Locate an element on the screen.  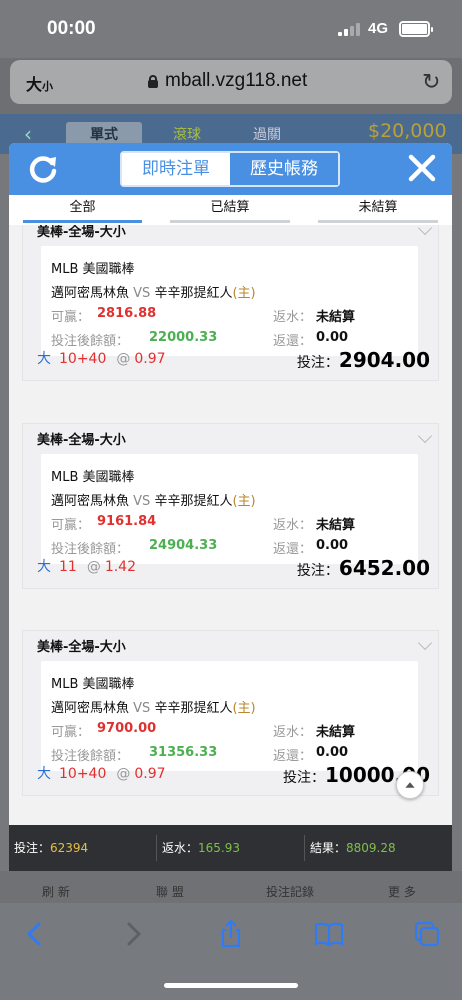
win-value: 2816.88 is located at coordinates (127, 313).